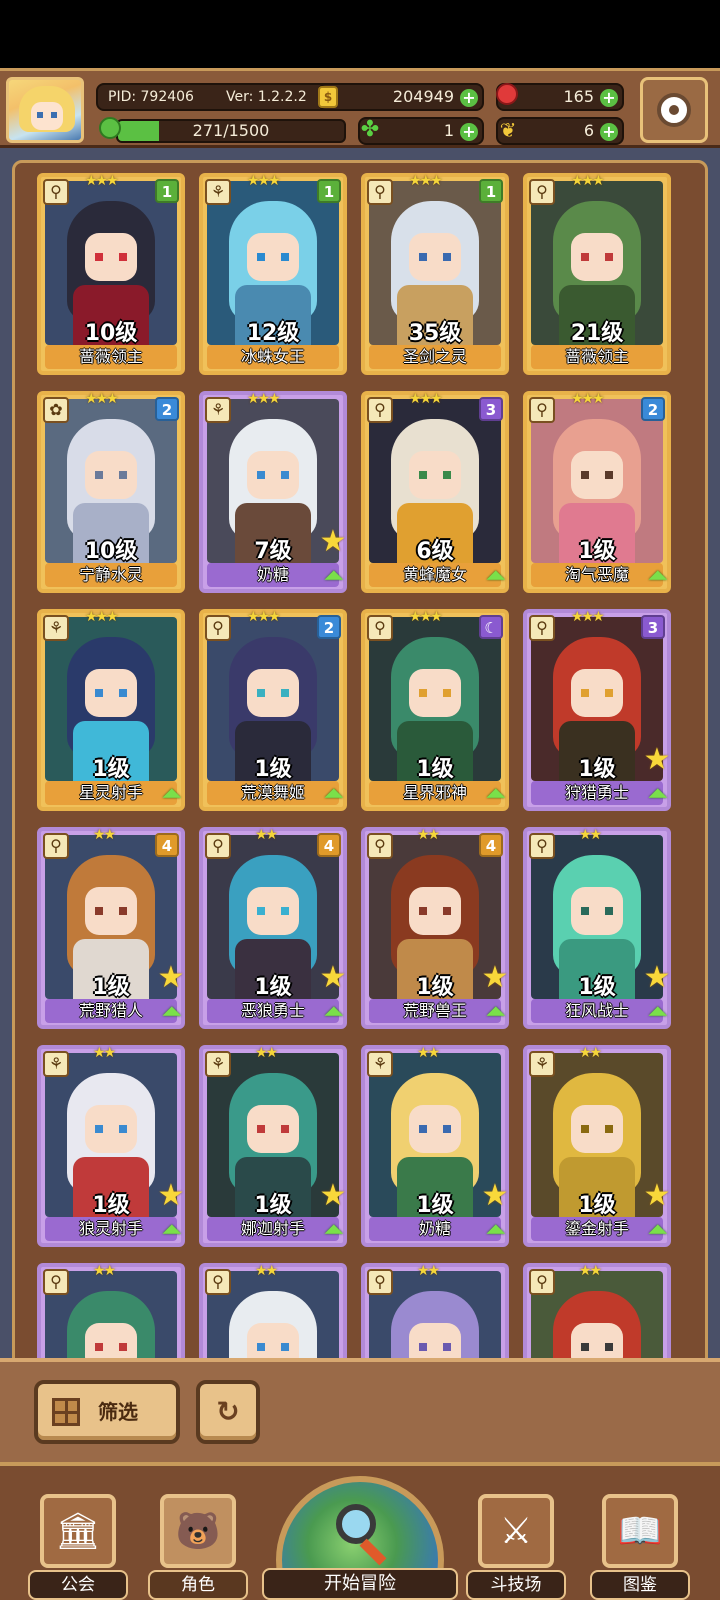 This screenshot has width=720, height=1600. Describe the element at coordinates (516, 1547) in the screenshot. I see `nav-arena: ⚔ 斗技场` at that location.